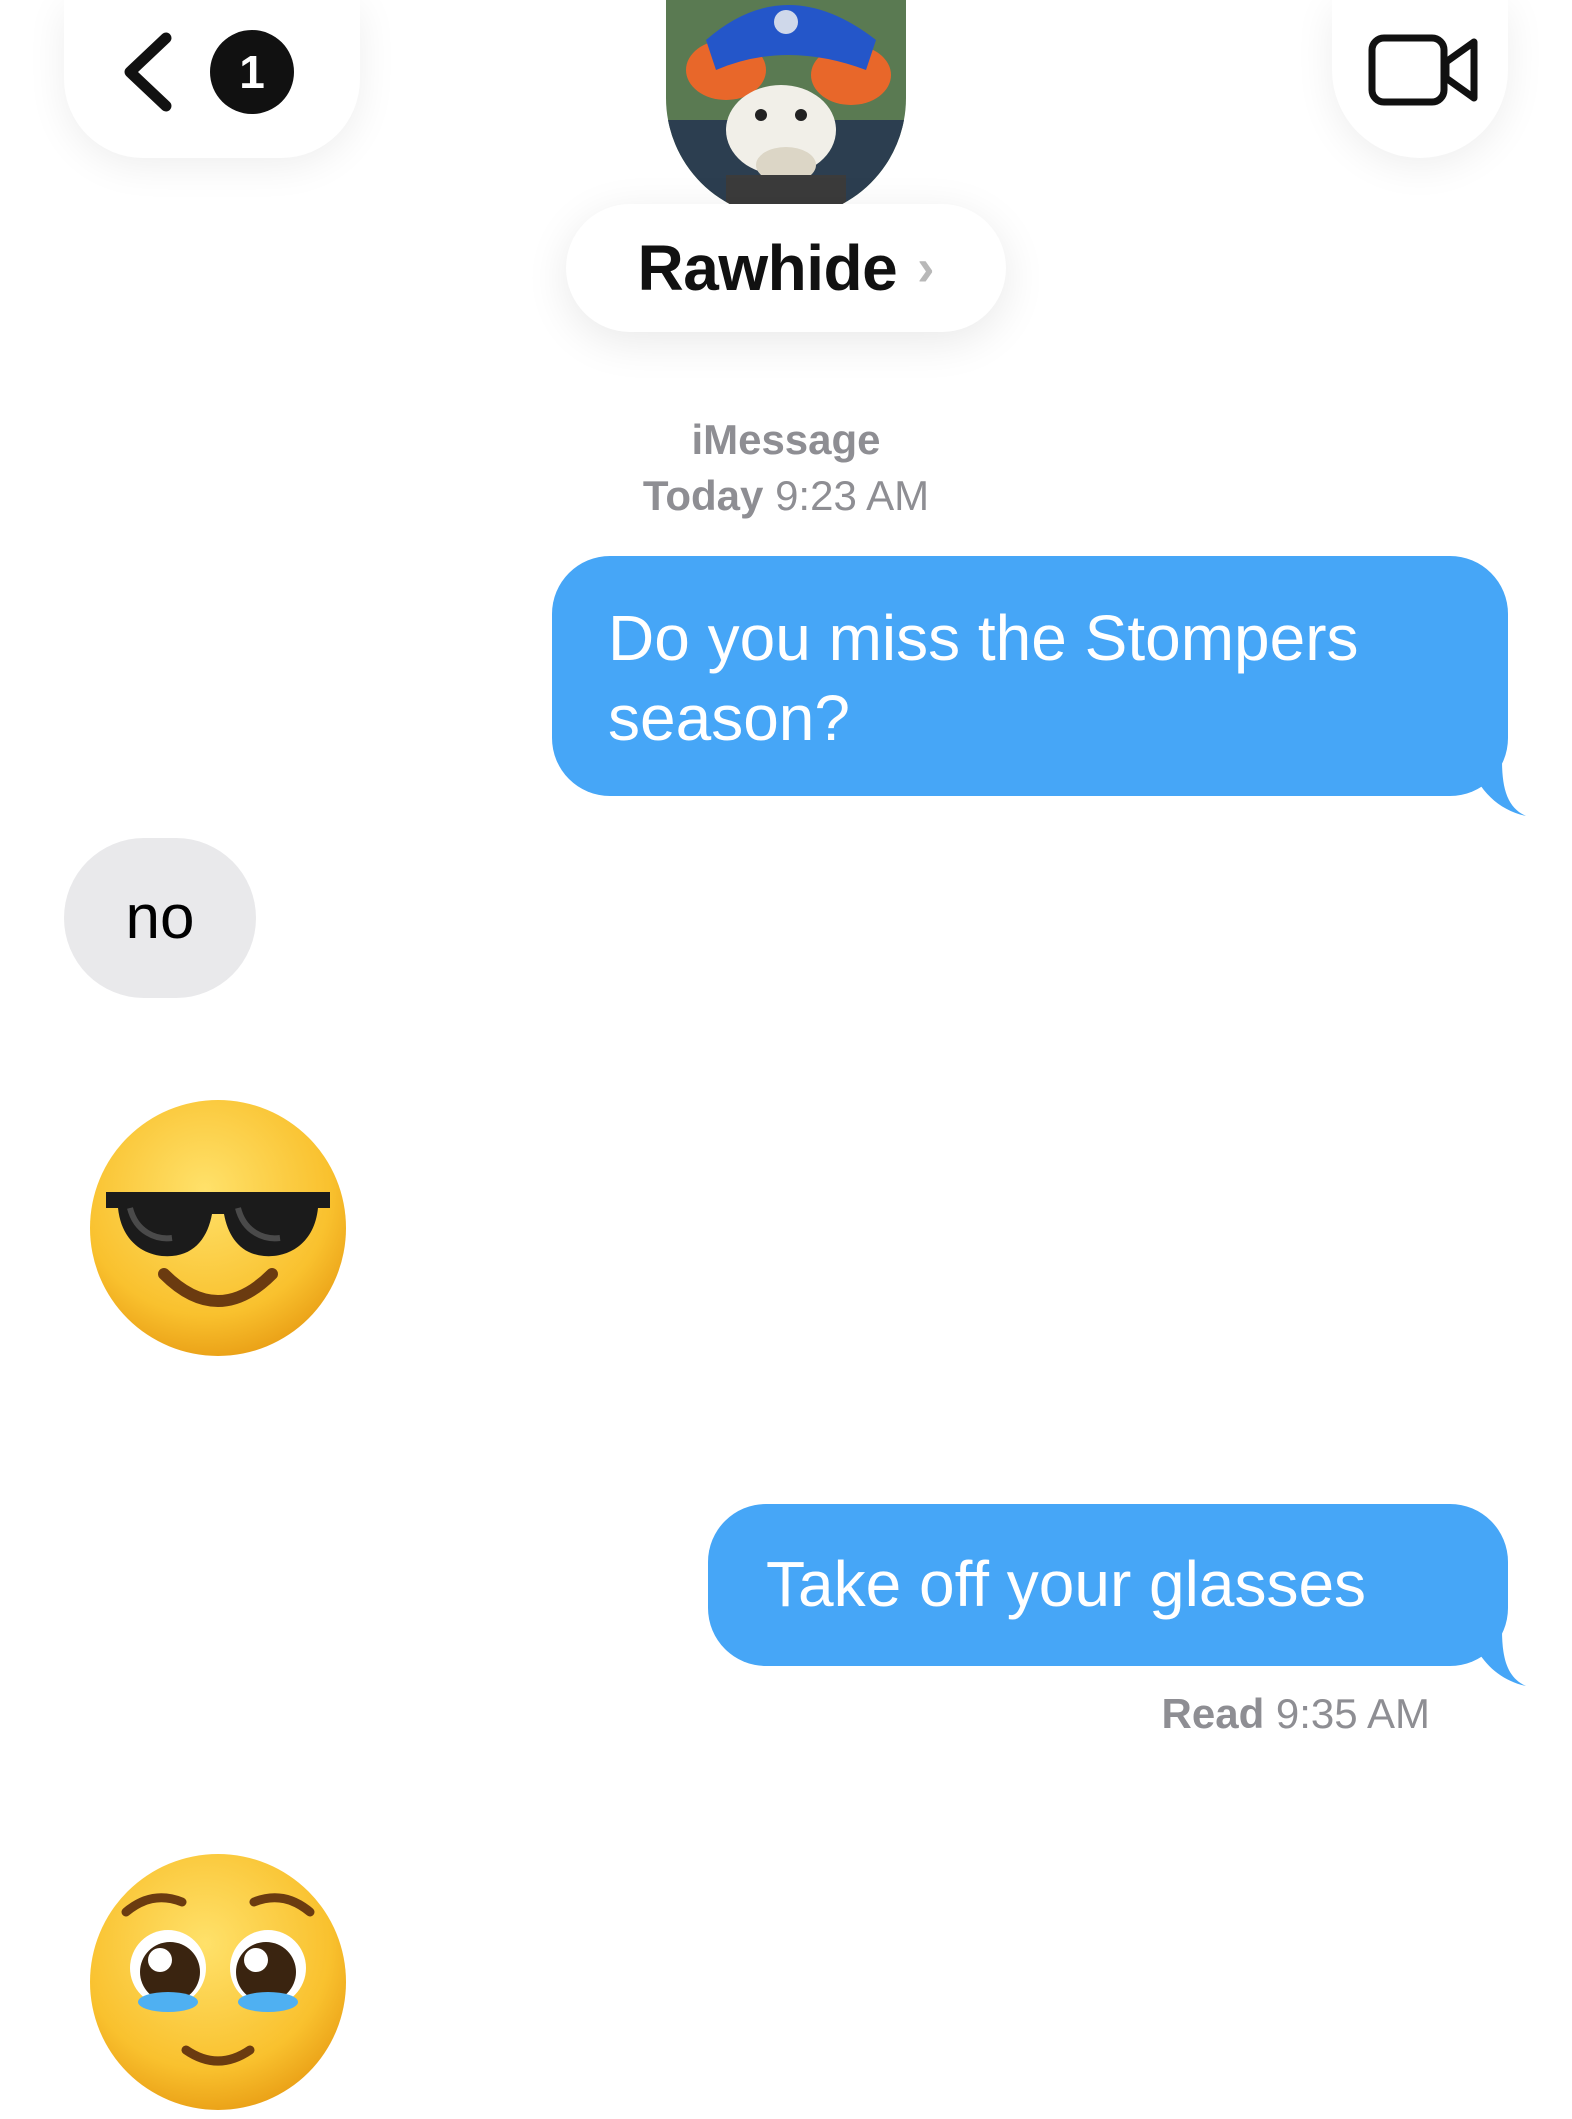 The image size is (1572, 2119). I want to click on chevron-right-icon: ›, so click(926, 268).